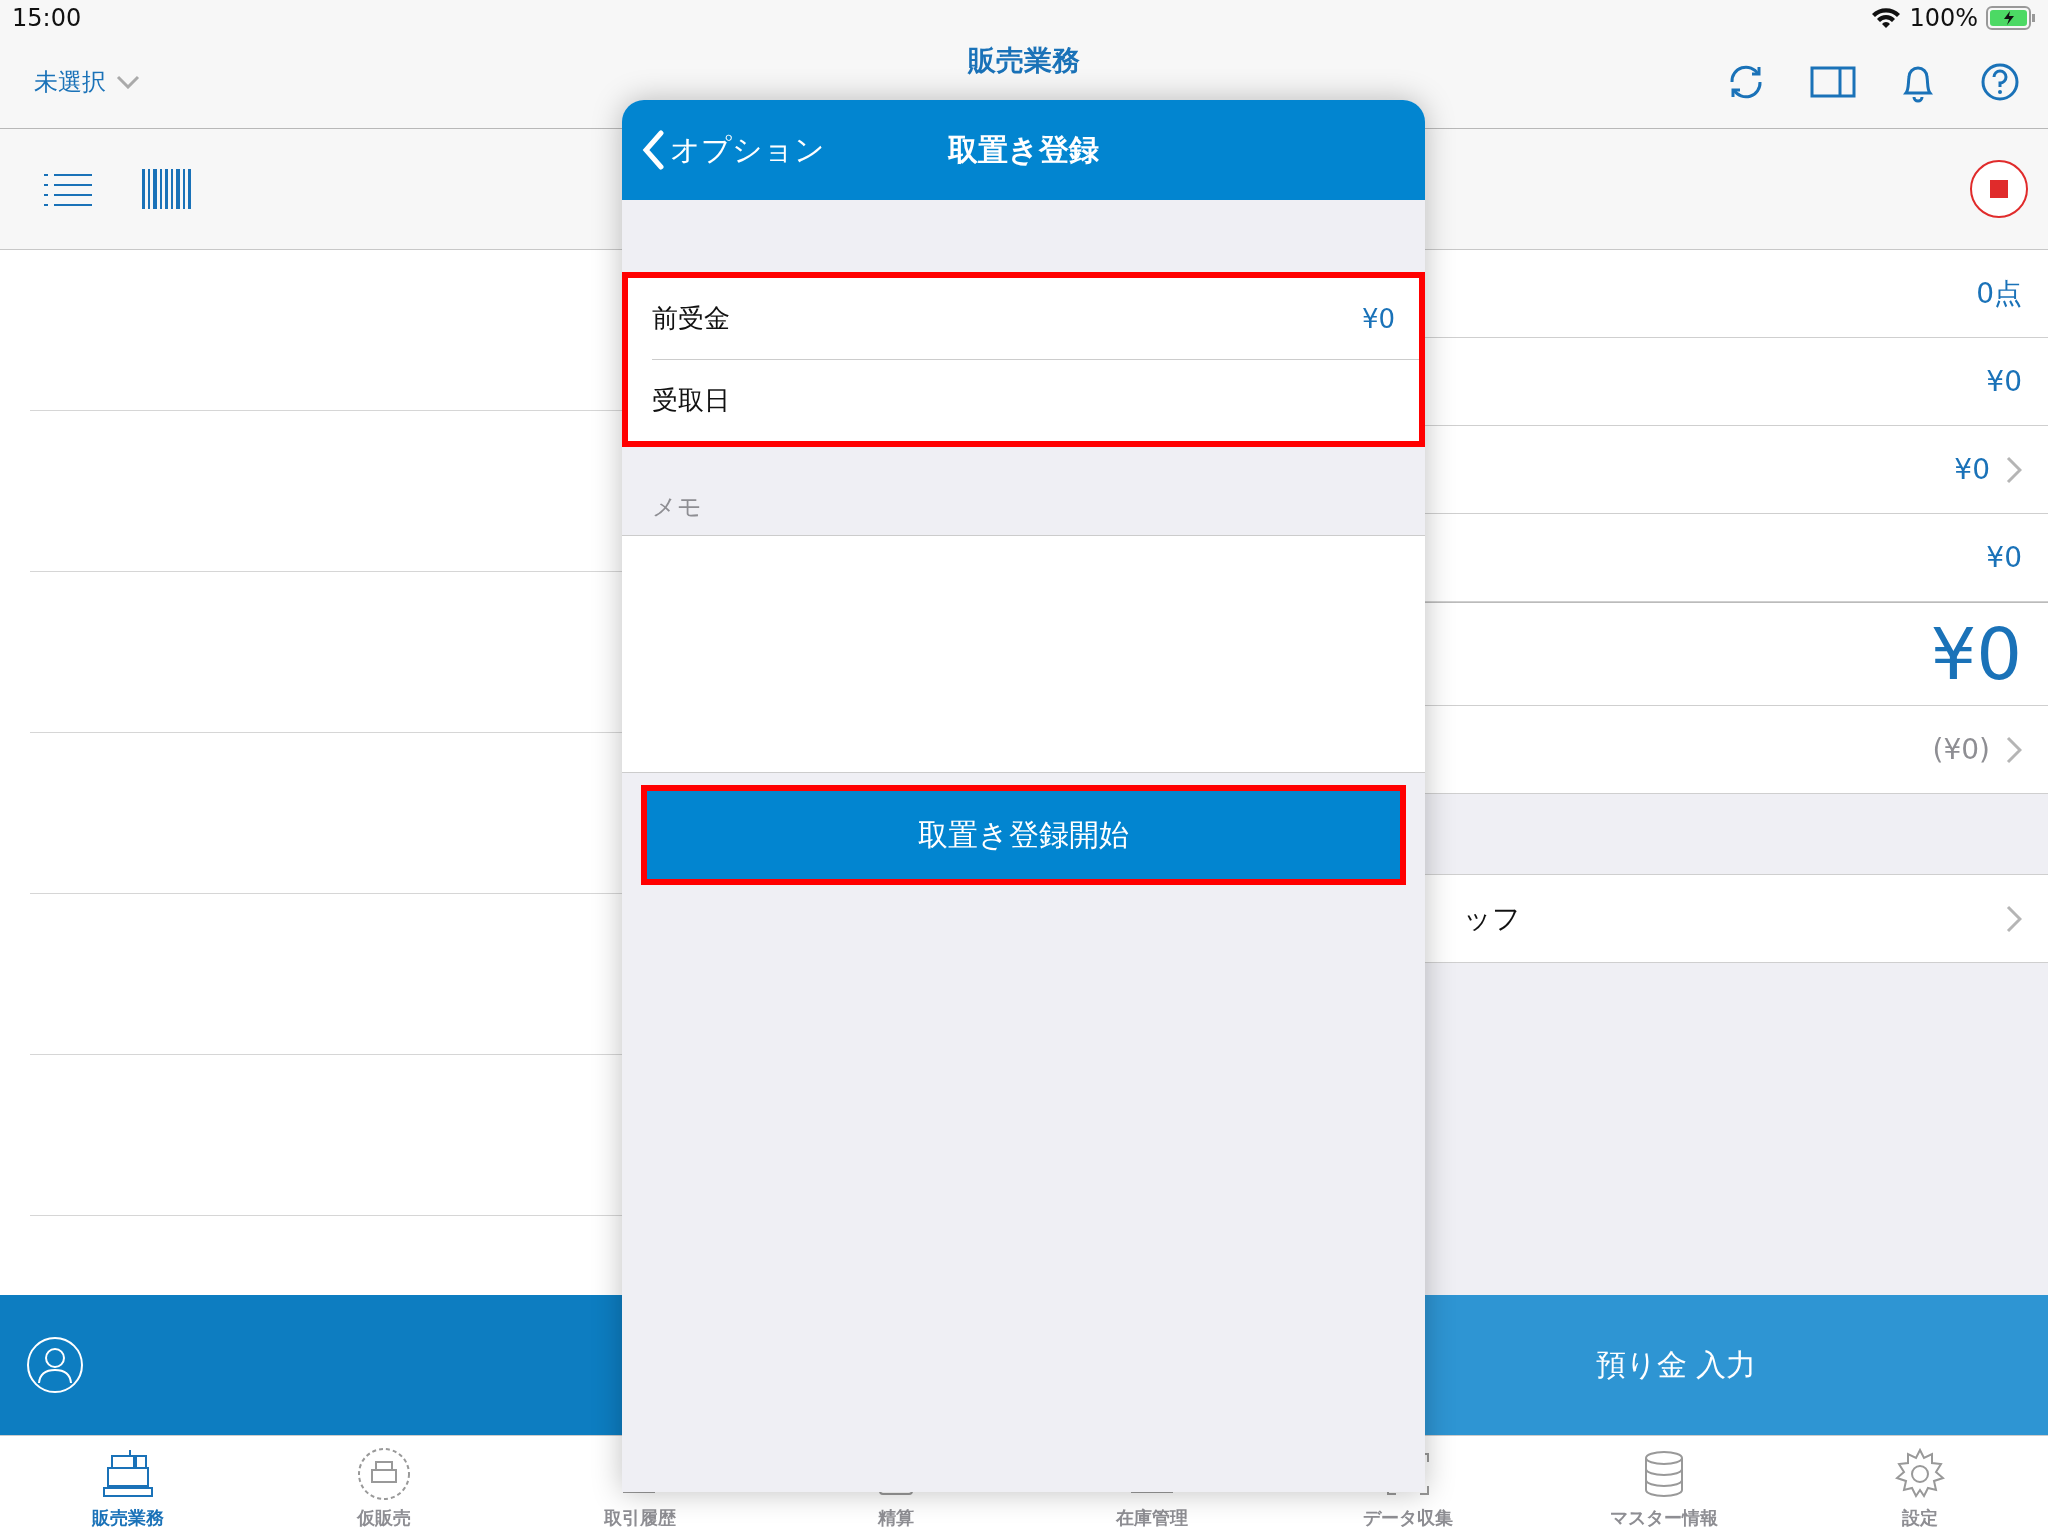  Describe the element at coordinates (1023, 654) in the screenshot. I see `memo-field` at that location.